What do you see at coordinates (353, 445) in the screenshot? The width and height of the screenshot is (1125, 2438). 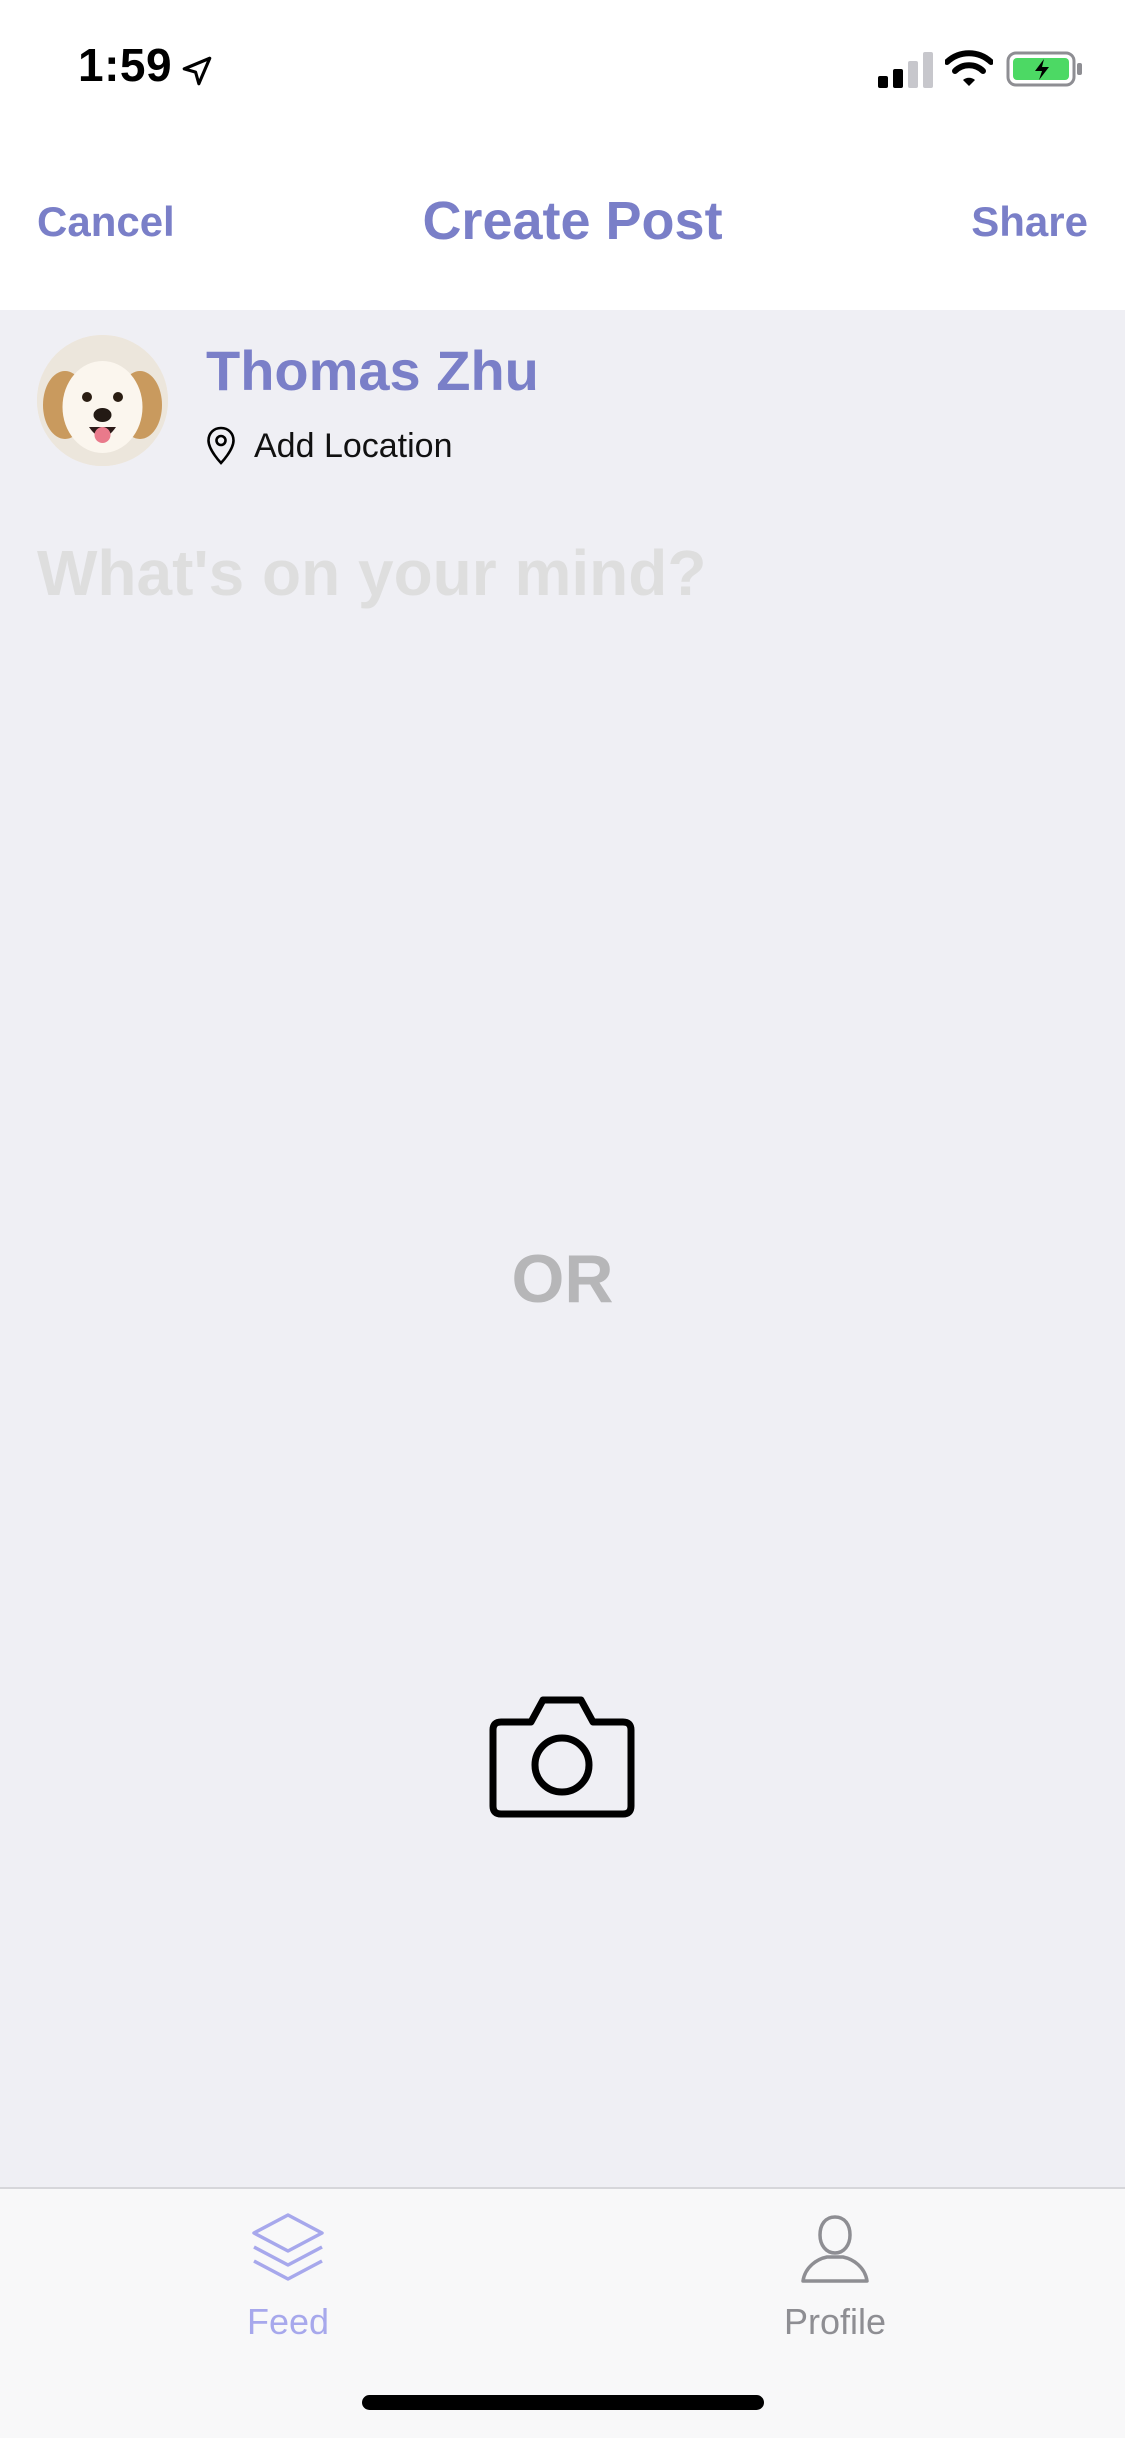 I see `add-location-label: Add Location` at bounding box center [353, 445].